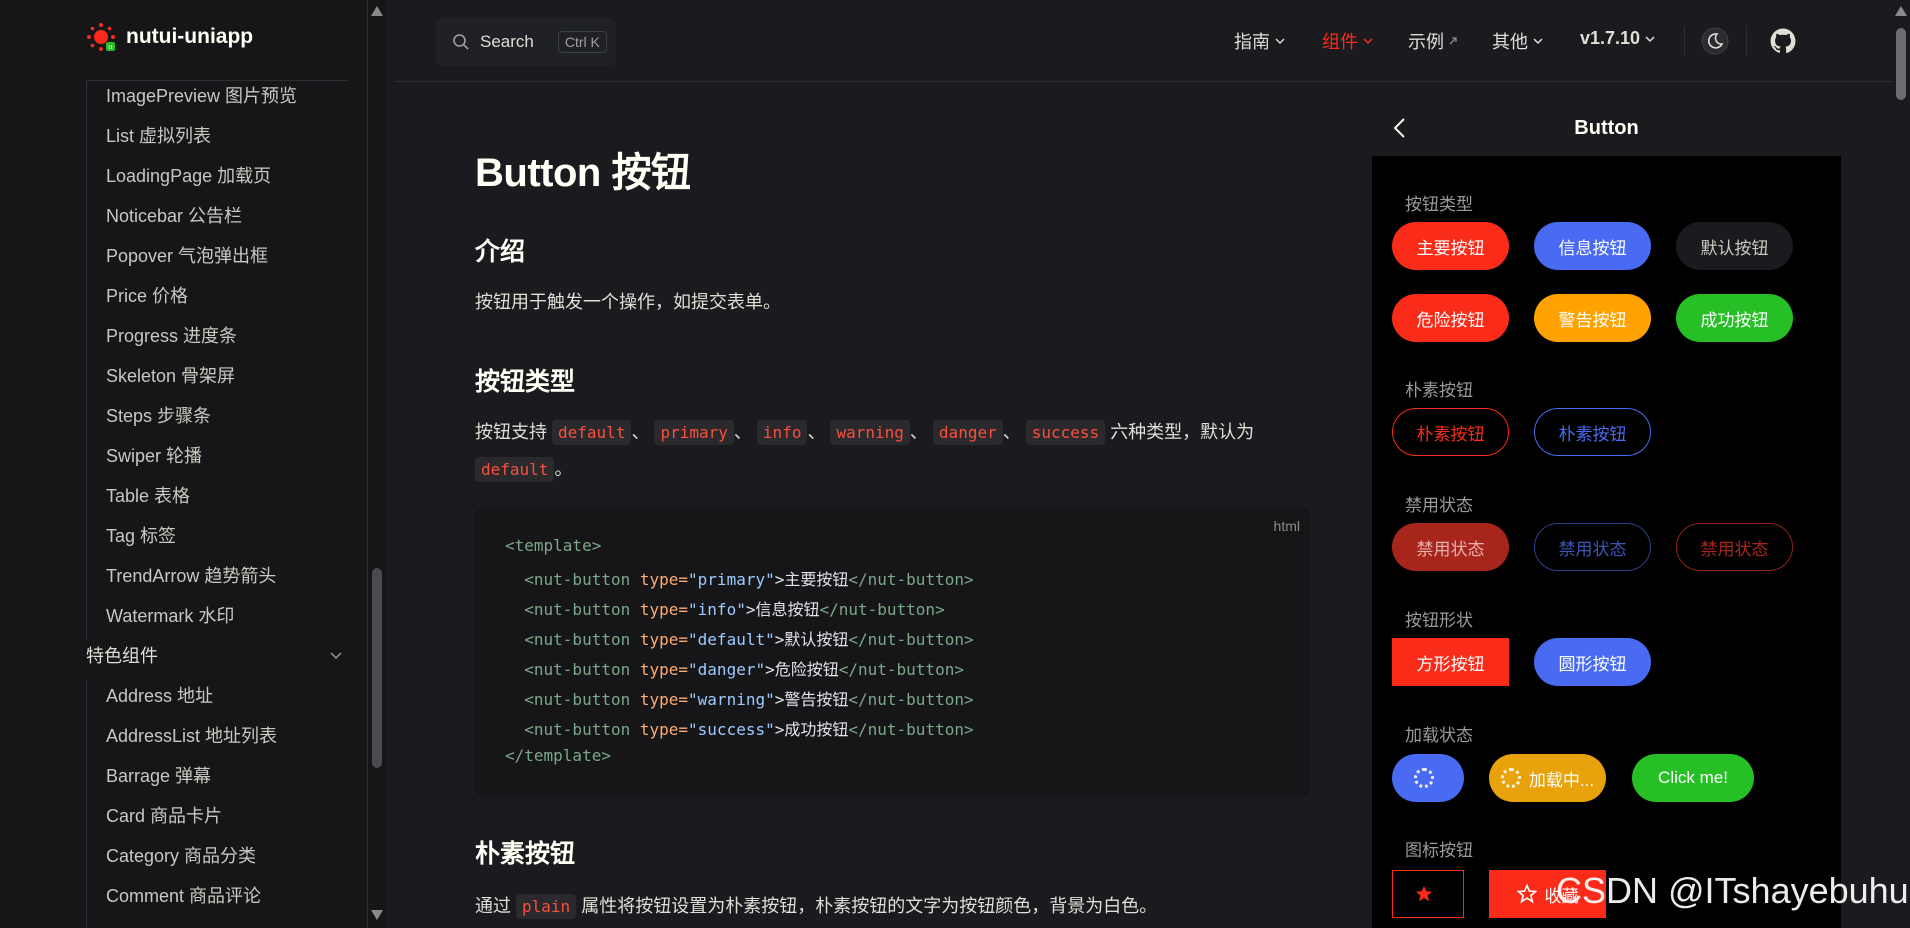 This screenshot has height=928, width=1910. I want to click on plain-info-button: 朴素按钮, so click(1592, 432).